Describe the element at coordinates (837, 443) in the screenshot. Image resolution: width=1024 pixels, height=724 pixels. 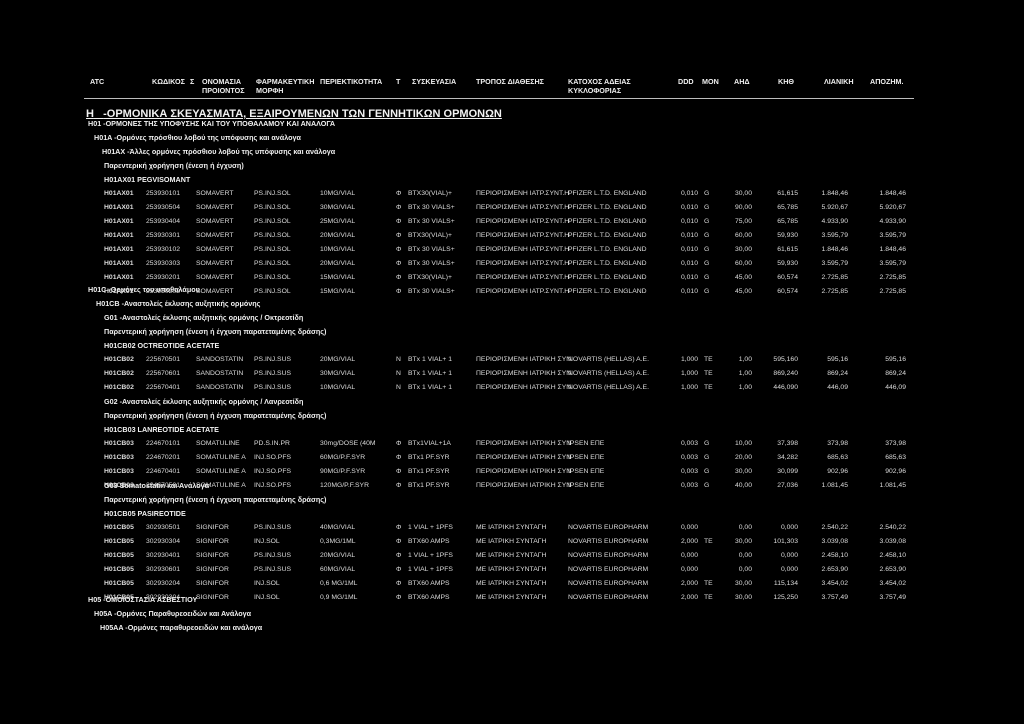
I see `cell-retail: 373,98` at that location.